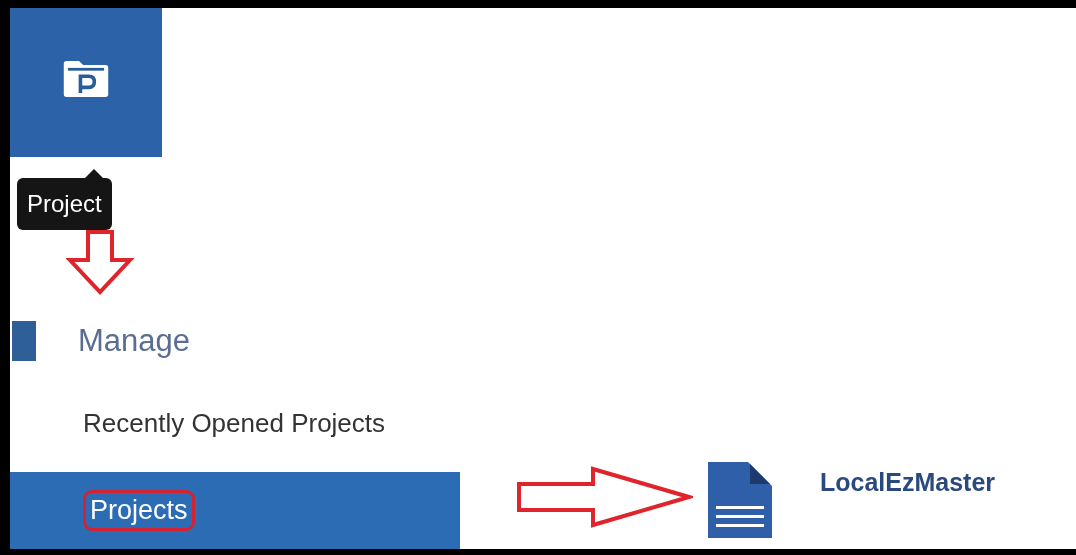 This screenshot has height=555, width=1076. What do you see at coordinates (134, 341) in the screenshot?
I see `section-heading: Manage` at bounding box center [134, 341].